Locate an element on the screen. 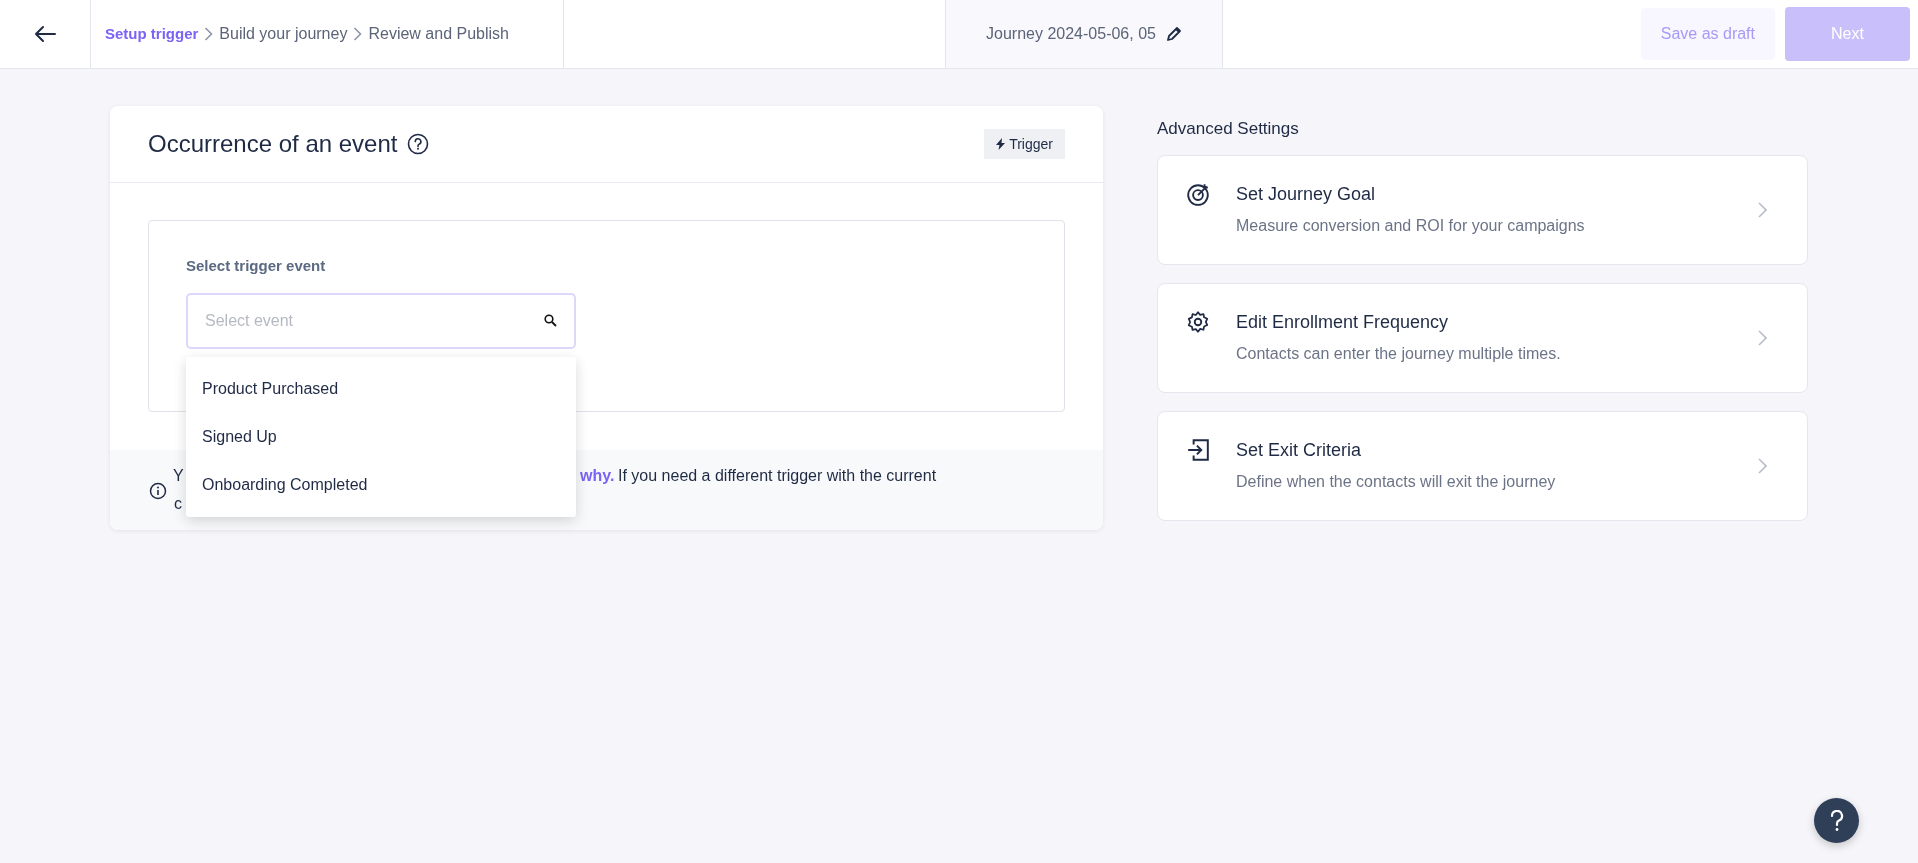 The image size is (1918, 863). info-icon is located at coordinates (158, 491).